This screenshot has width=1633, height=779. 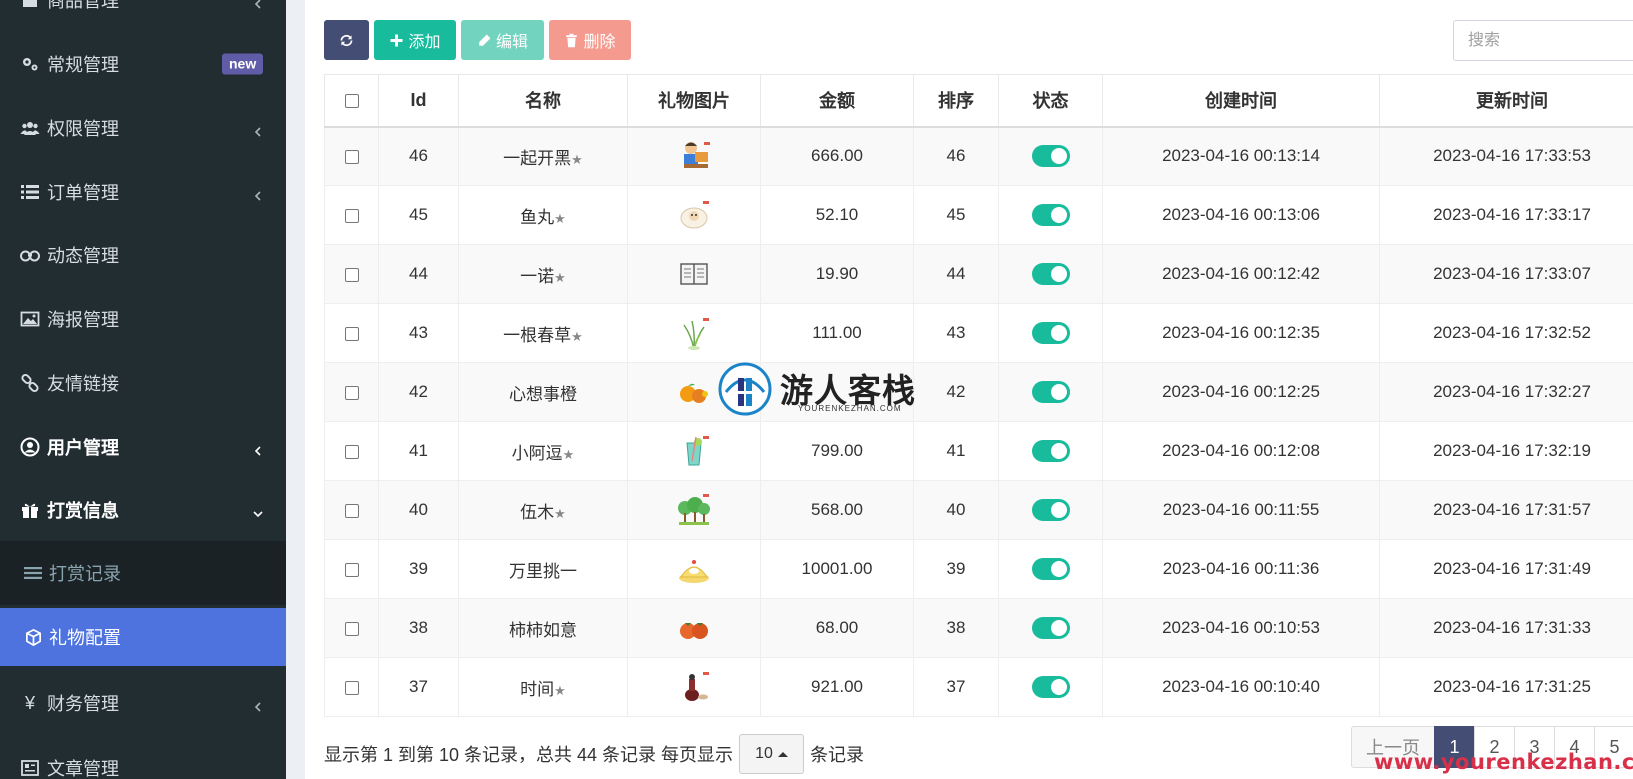 What do you see at coordinates (33, 637) in the screenshot?
I see `cube-icon` at bounding box center [33, 637].